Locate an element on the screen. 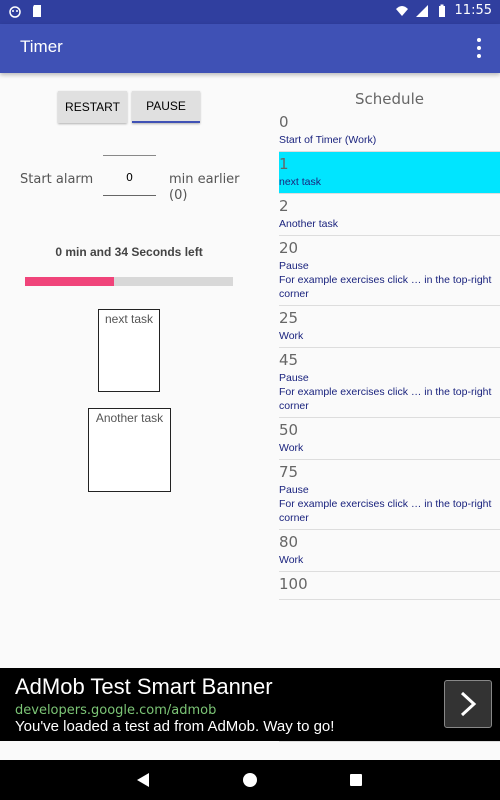  alarm-label: Start alarm is located at coordinates (57, 179).